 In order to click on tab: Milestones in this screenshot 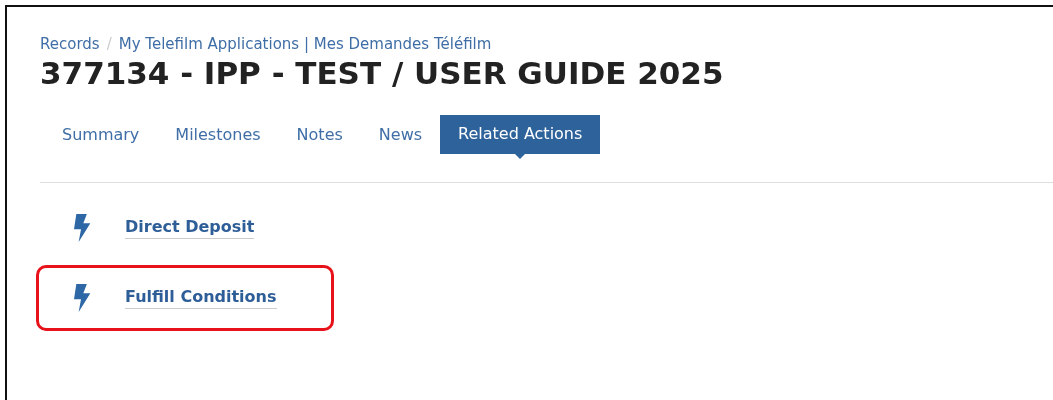, I will do `click(218, 134)`.